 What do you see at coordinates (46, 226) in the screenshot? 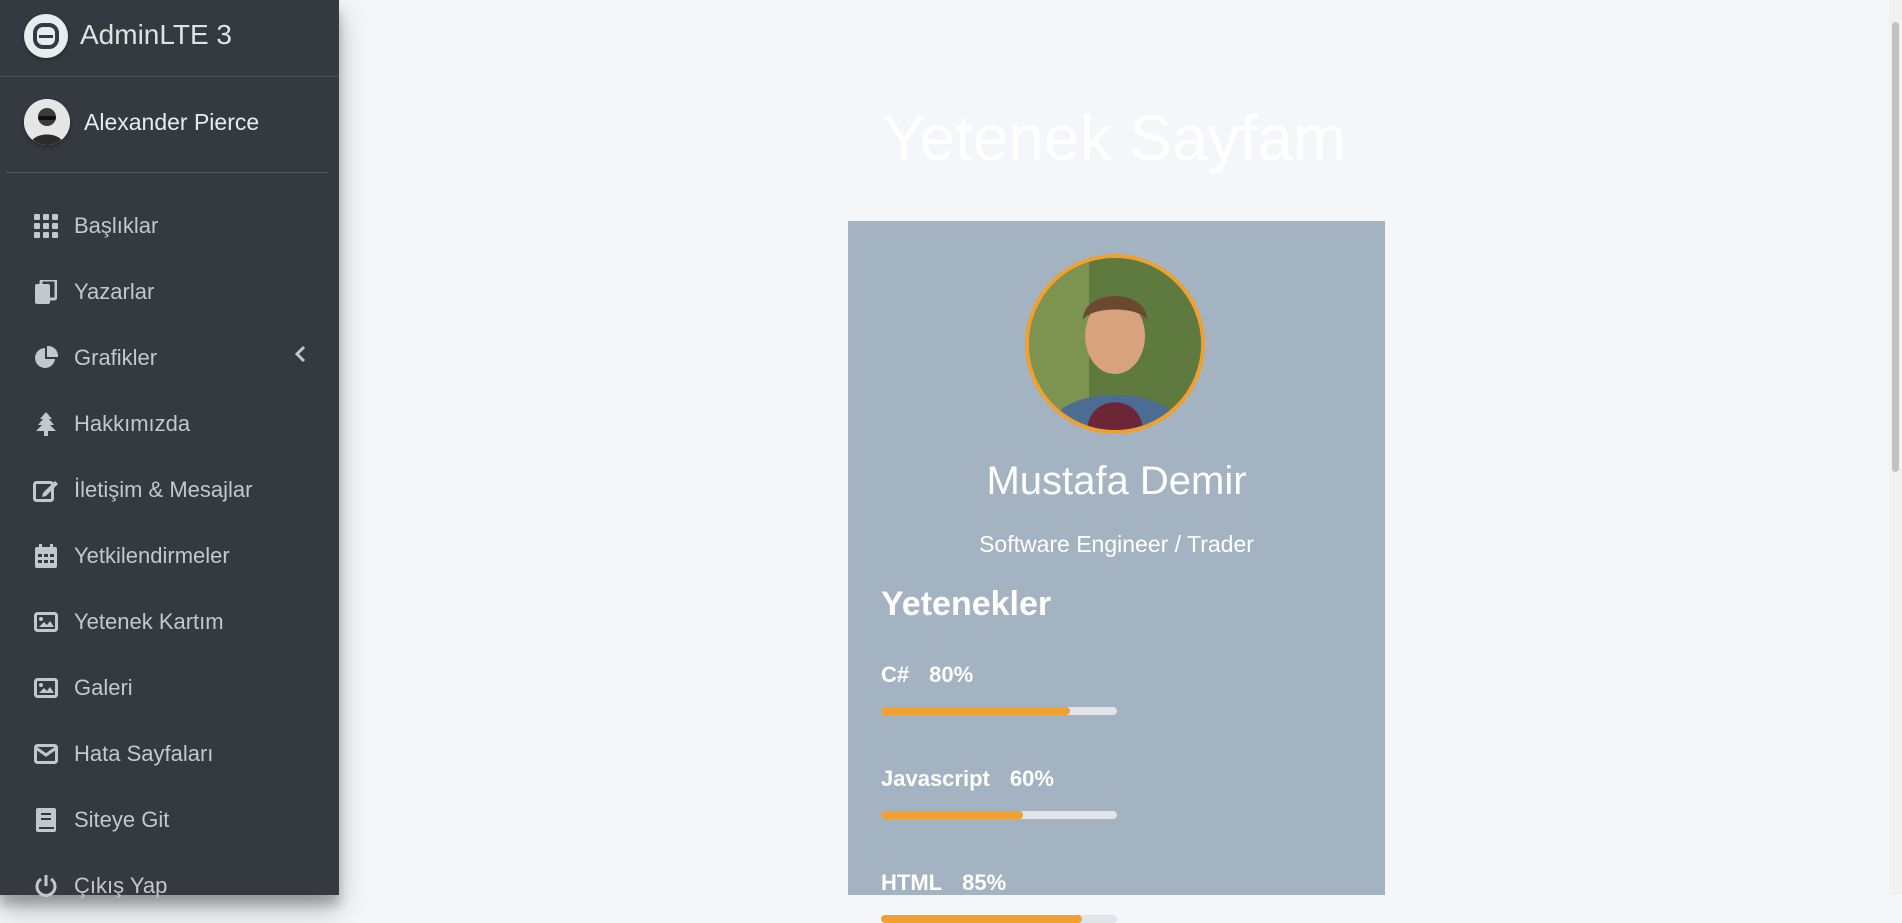
I see `grid-icon` at bounding box center [46, 226].